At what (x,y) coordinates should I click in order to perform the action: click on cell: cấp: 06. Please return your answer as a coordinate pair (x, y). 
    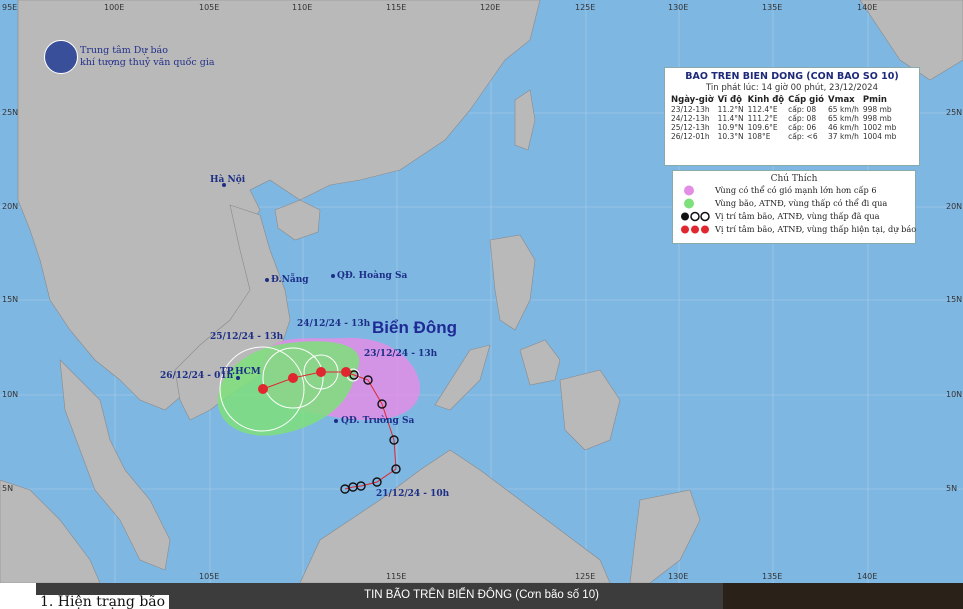
    Looking at the image, I should click on (802, 127).